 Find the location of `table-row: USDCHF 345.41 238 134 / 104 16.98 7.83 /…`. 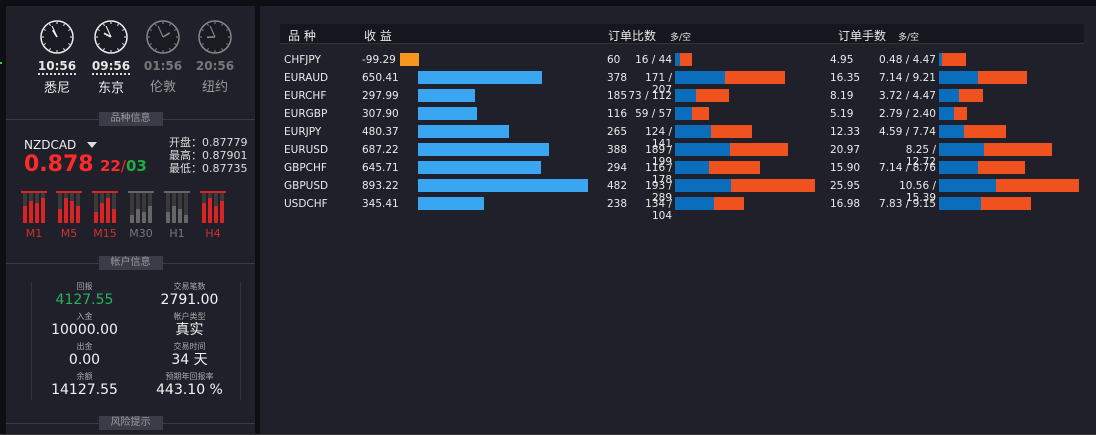

table-row: USDCHF 345.41 238 134 / 104 16.98 7.83 /… is located at coordinates (682, 208).